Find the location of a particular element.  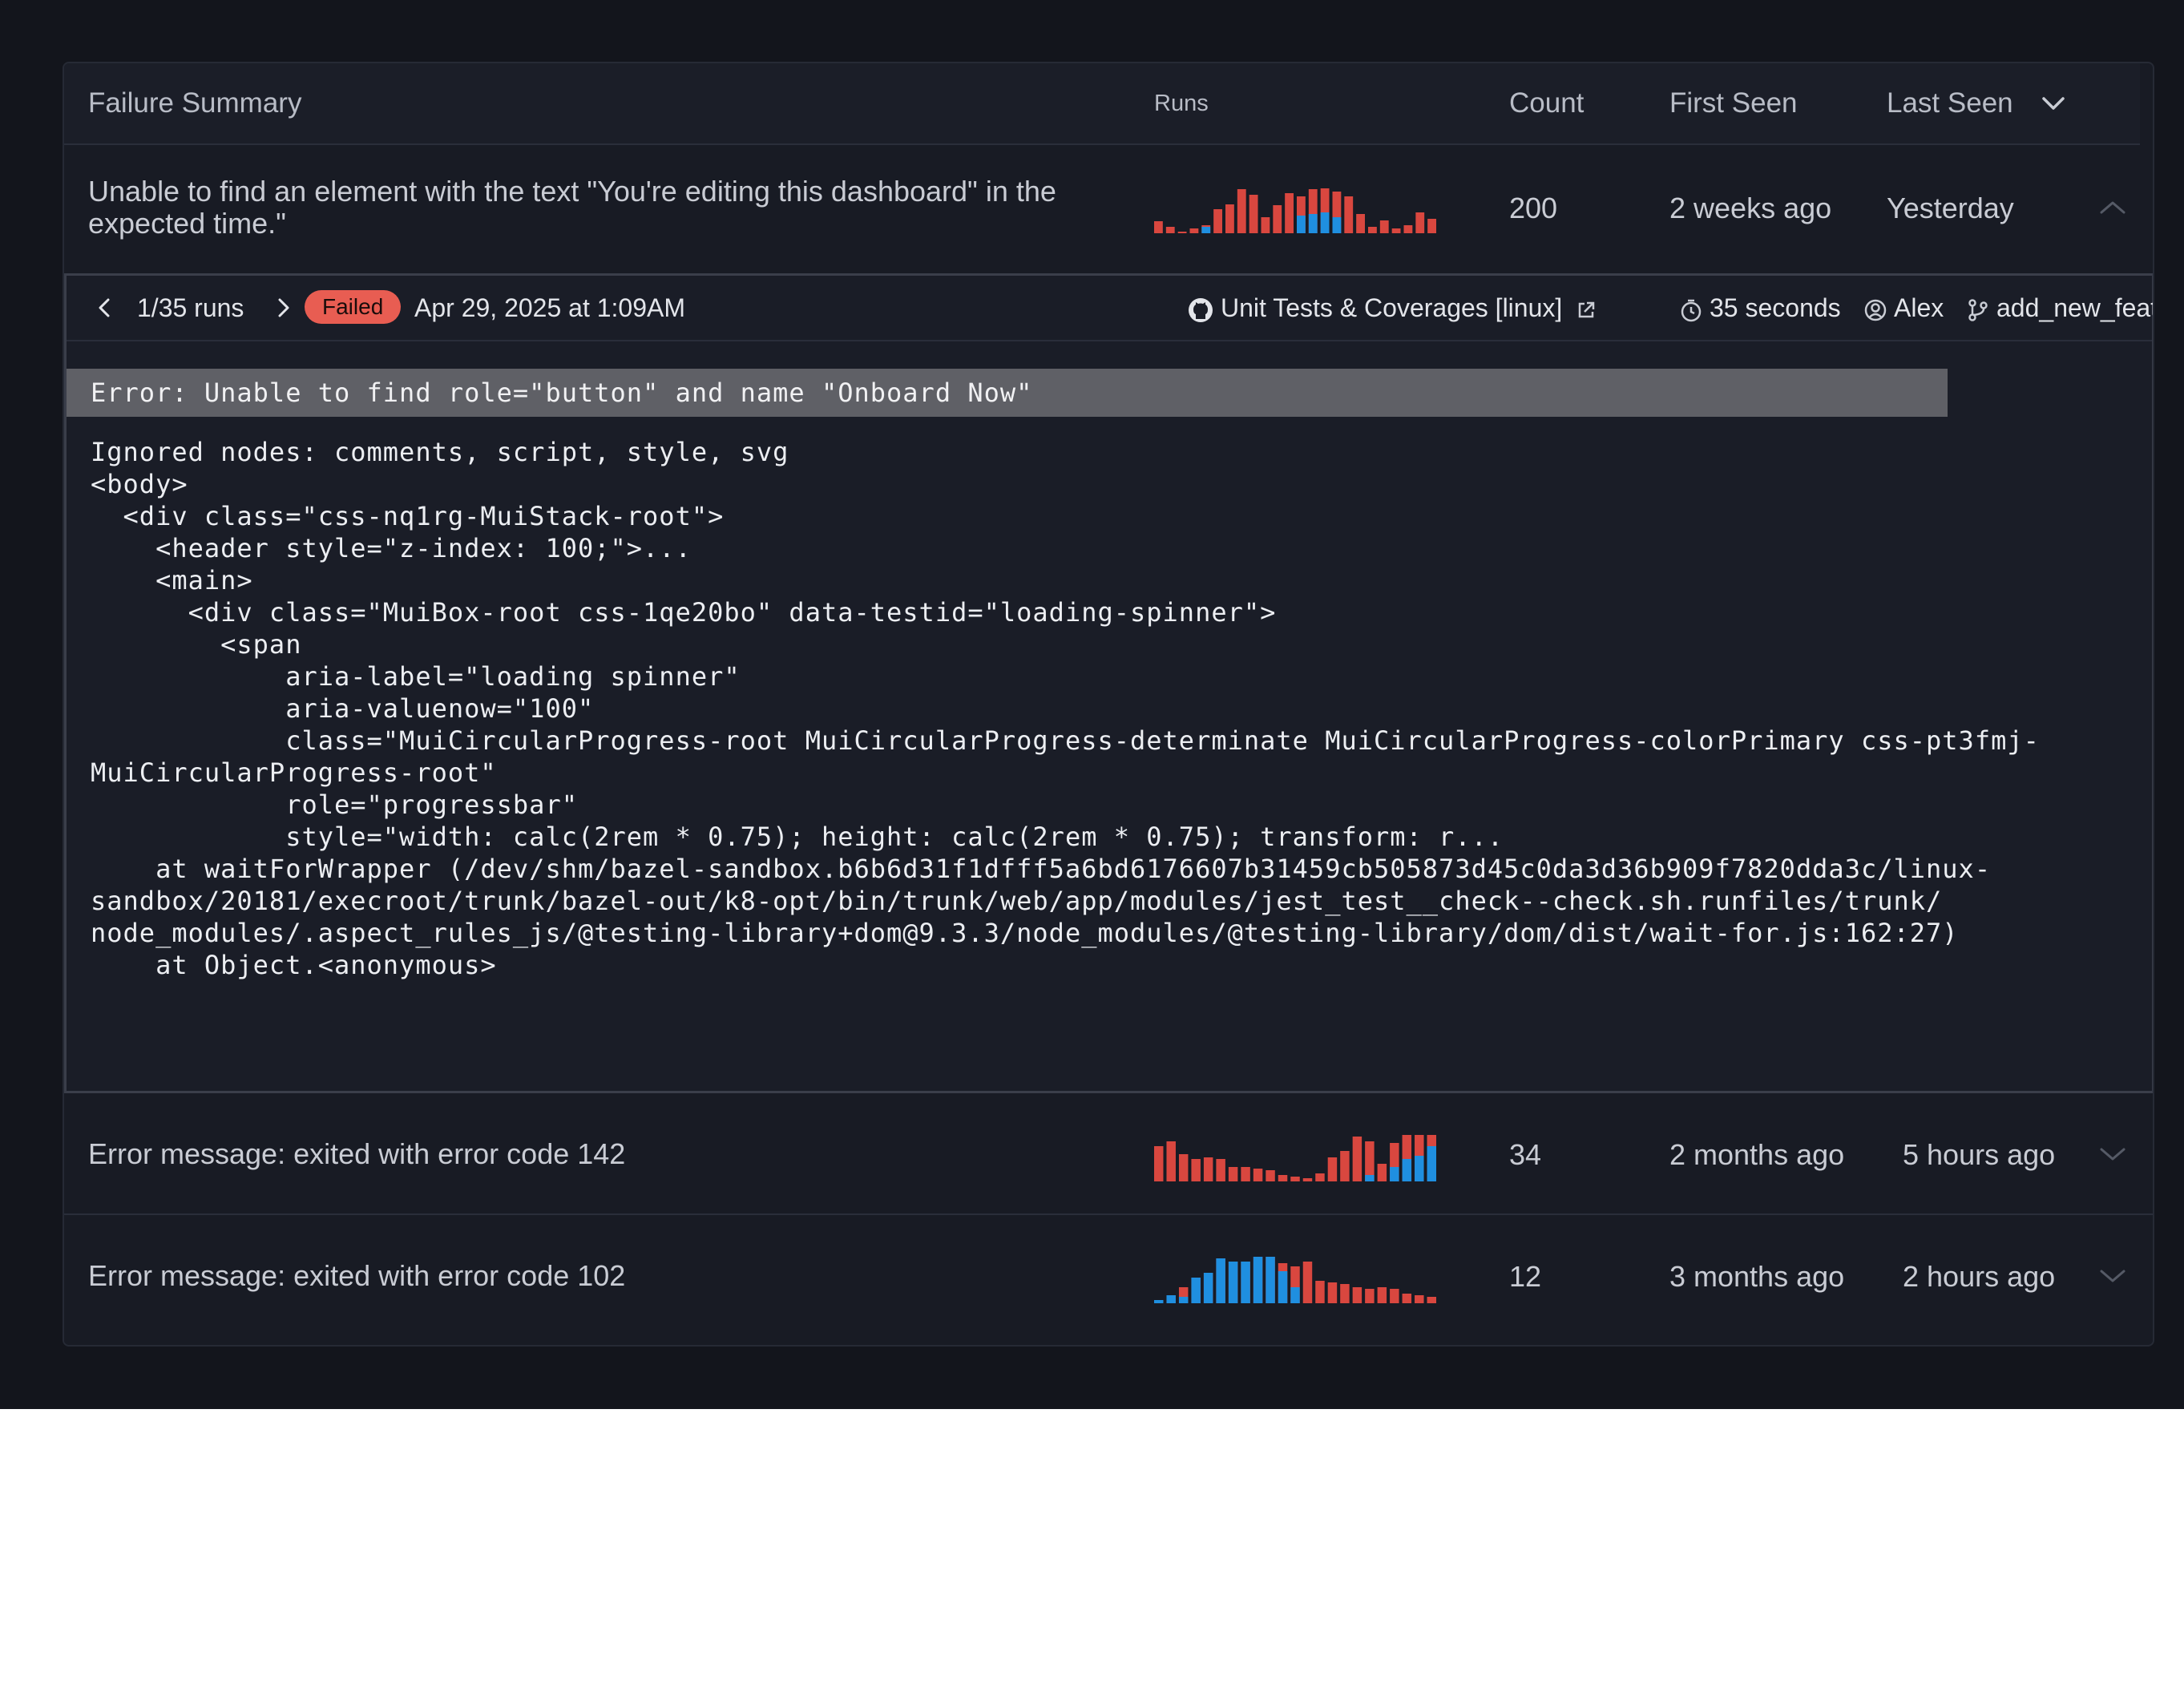

author-name: Alex is located at coordinates (1919, 307).